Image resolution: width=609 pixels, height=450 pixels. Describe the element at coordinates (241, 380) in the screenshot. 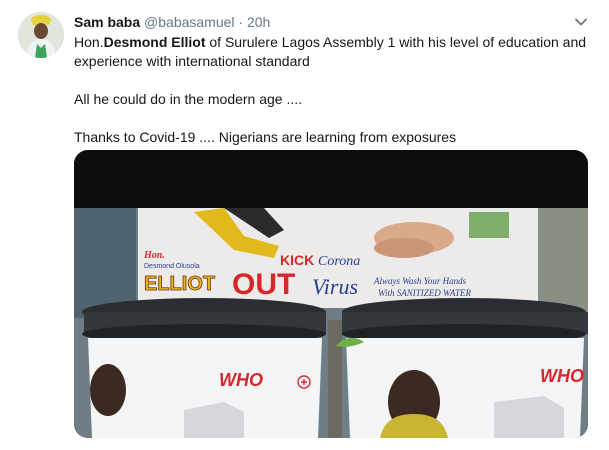

I see `bucket-label-left: WHO` at that location.